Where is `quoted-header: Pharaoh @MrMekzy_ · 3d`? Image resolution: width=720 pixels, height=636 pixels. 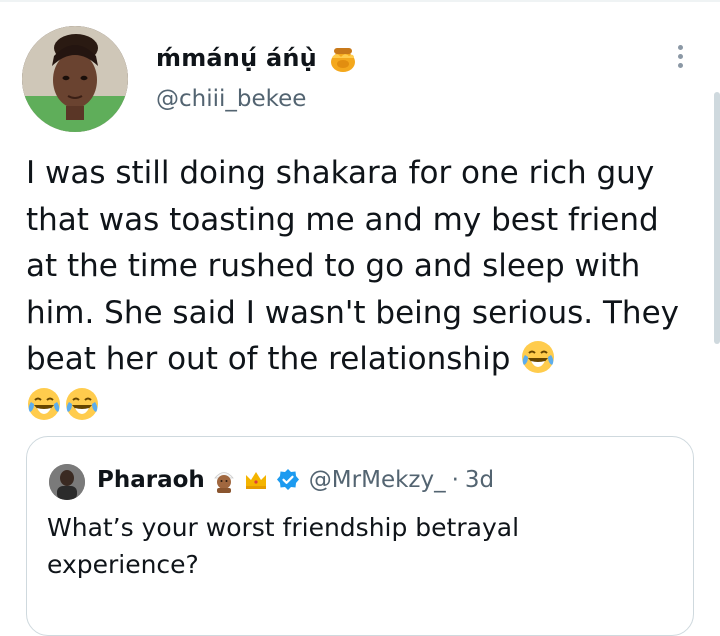 quoted-header: Pharaoh @MrMekzy_ · 3d is located at coordinates (295, 480).